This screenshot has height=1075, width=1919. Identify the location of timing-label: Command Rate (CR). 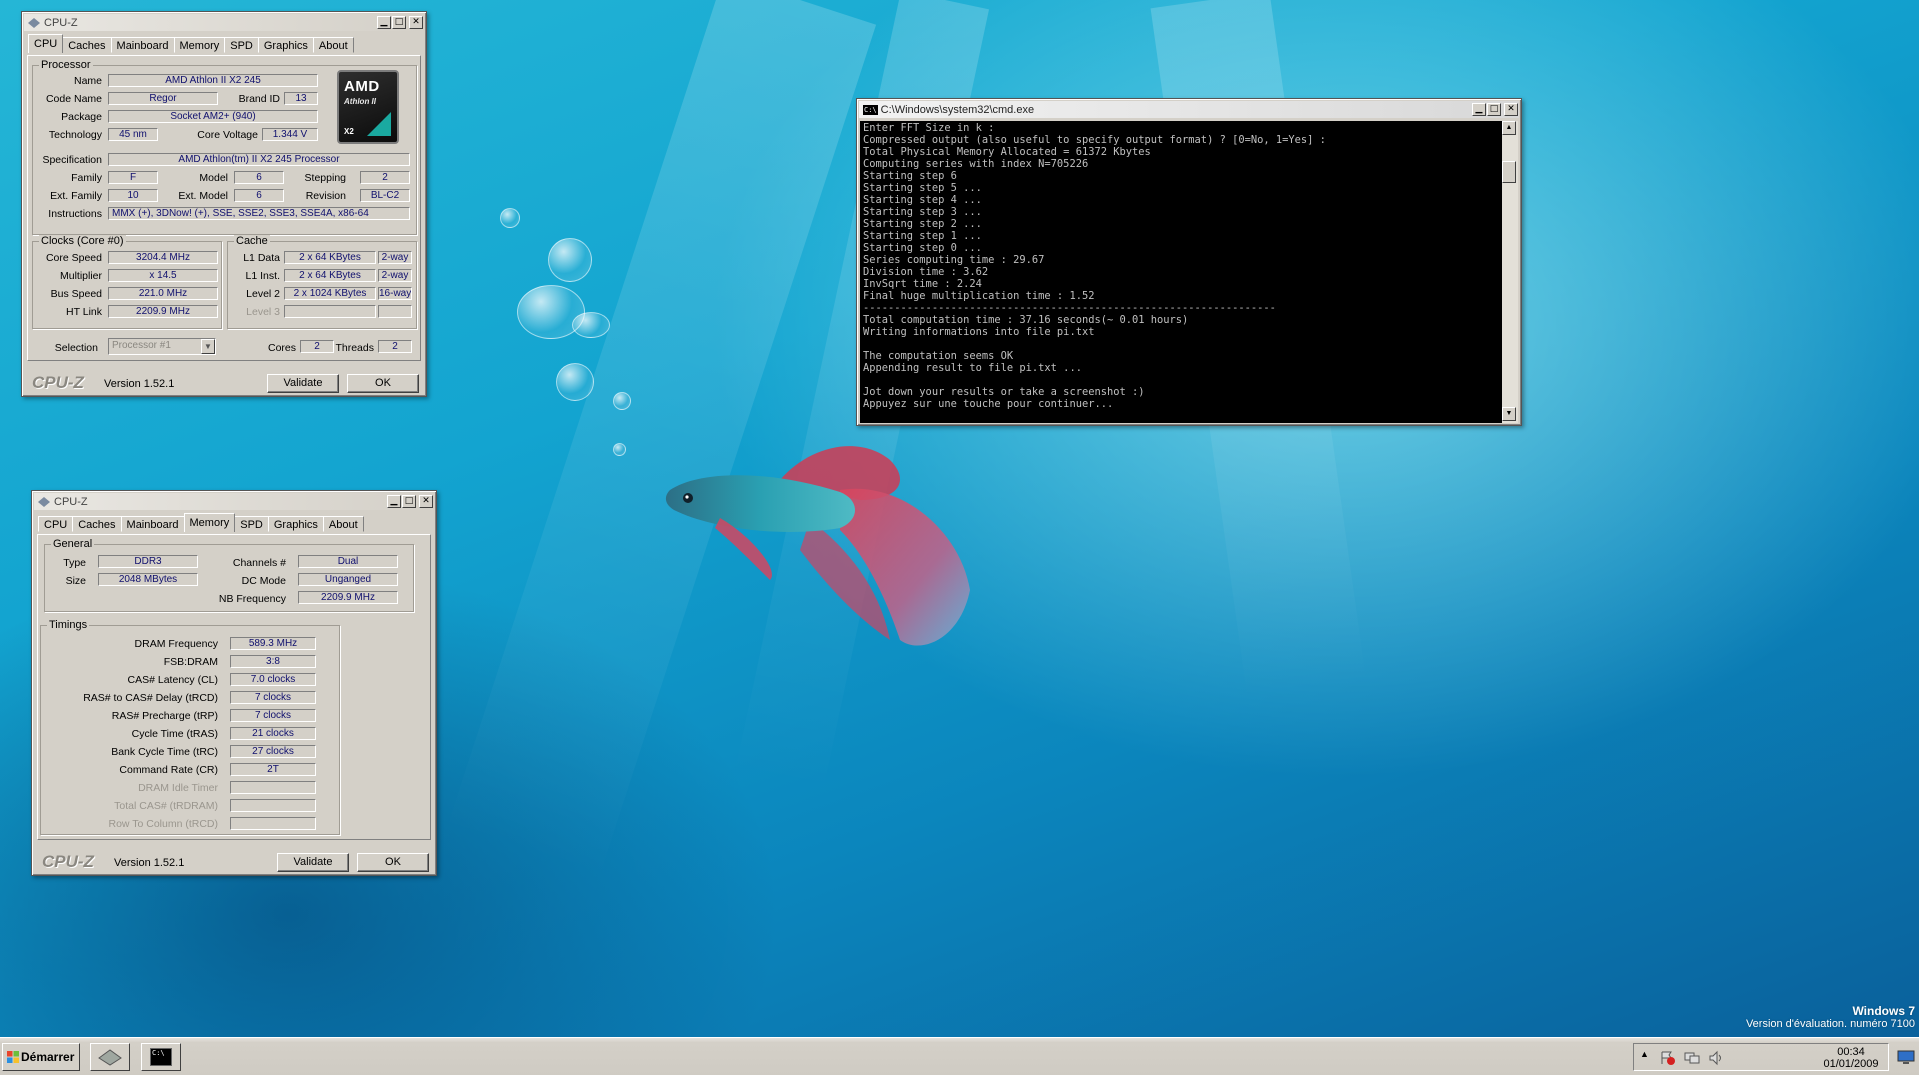
(168, 770).